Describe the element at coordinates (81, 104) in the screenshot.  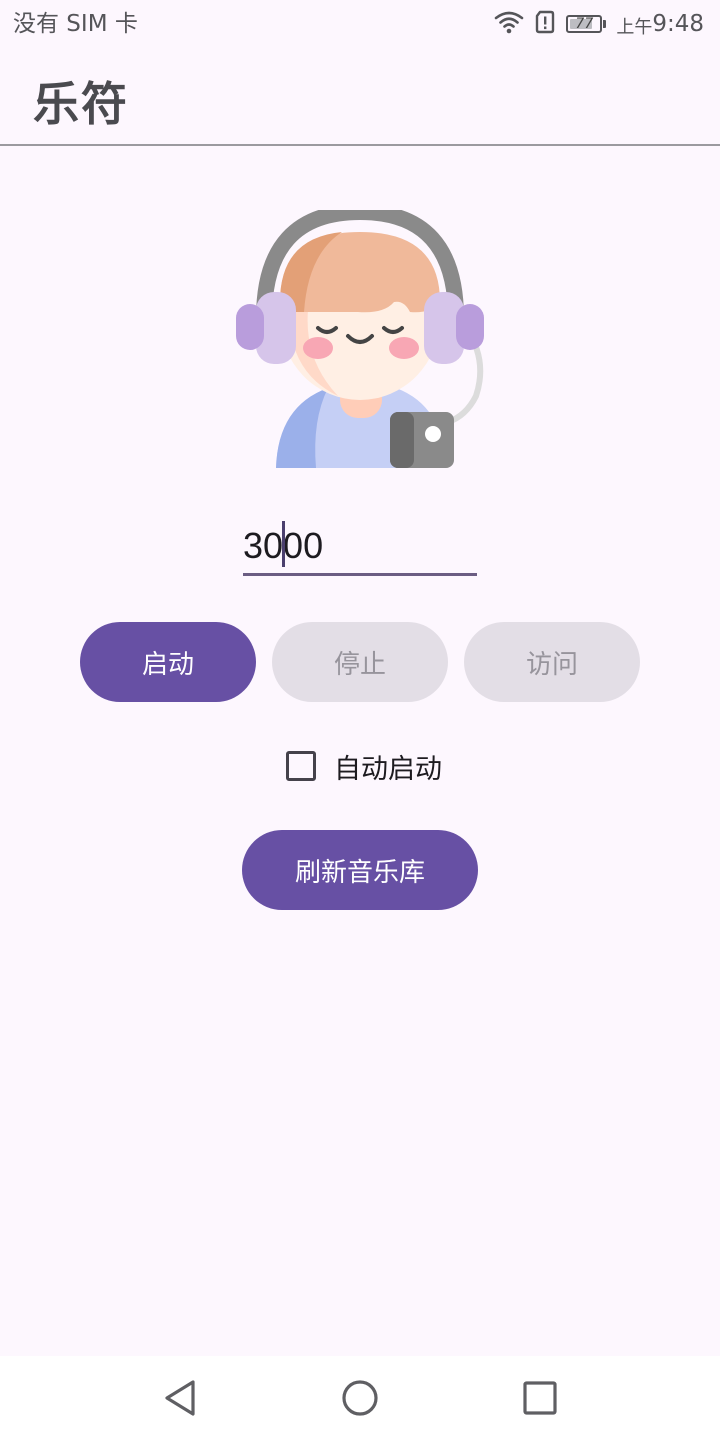
I see `app-title: 乐符` at that location.